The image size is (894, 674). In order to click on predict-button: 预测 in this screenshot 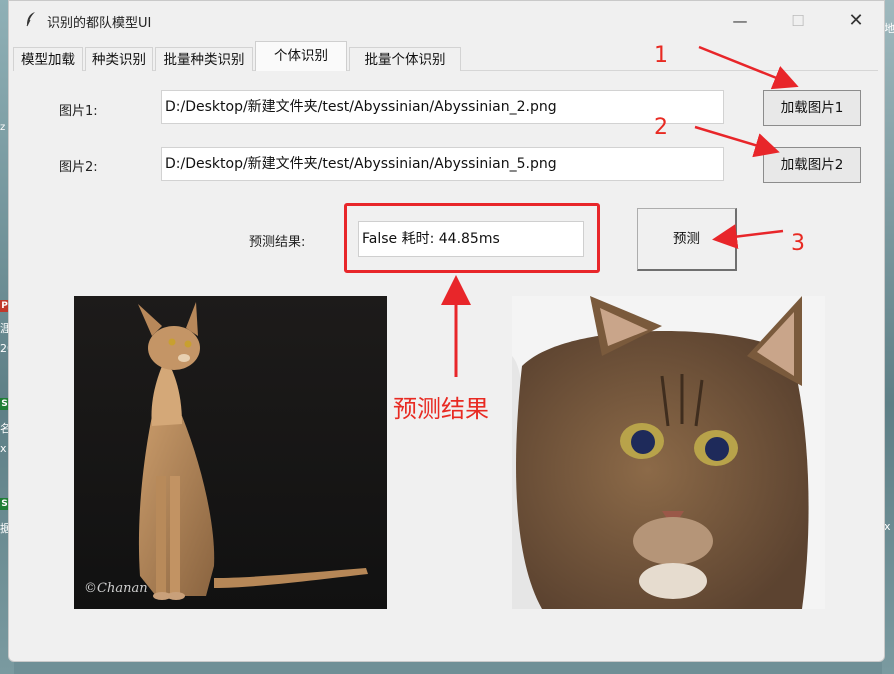, I will do `click(687, 239)`.